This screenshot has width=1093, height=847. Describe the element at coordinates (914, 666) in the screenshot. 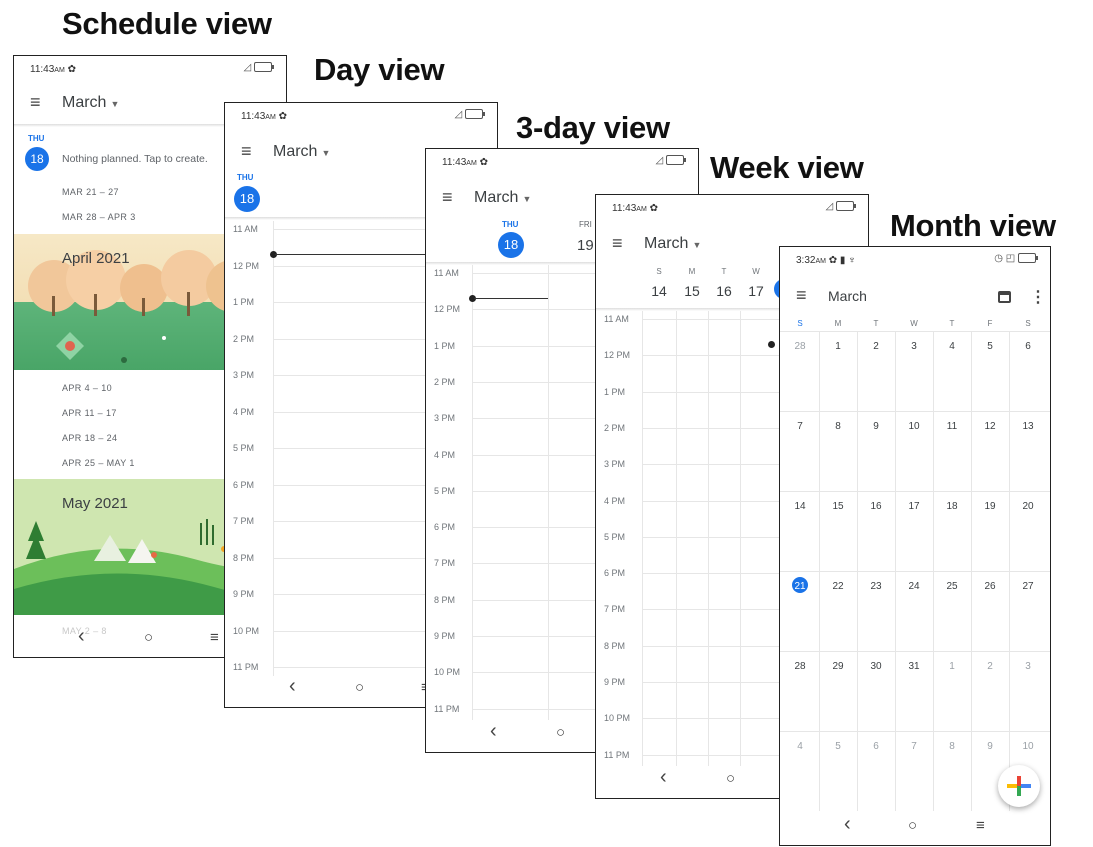

I see `month-day-cell: 31` at that location.